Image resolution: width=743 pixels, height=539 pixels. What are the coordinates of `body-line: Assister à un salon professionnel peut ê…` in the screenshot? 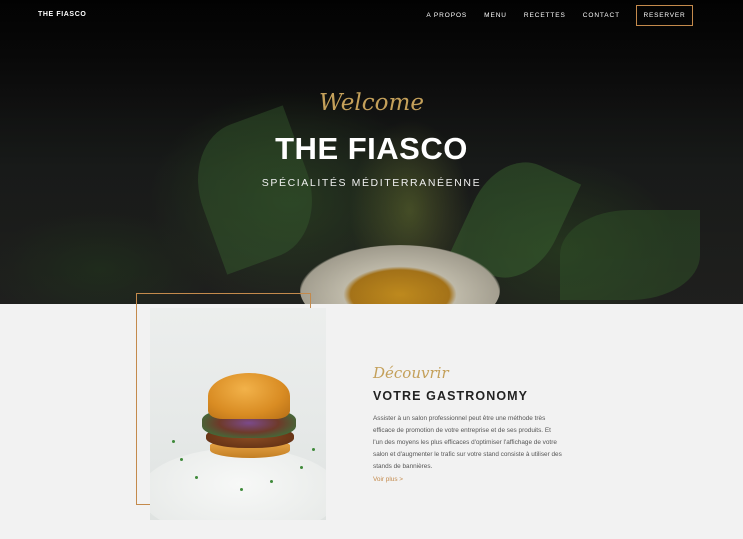 It's located at (459, 418).